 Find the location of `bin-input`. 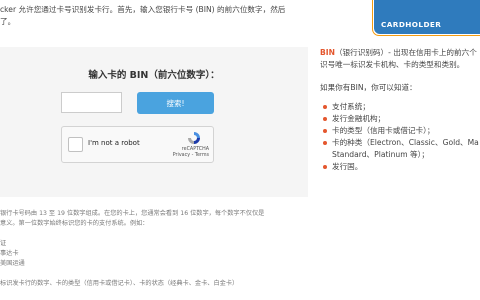

bin-input is located at coordinates (91, 102).